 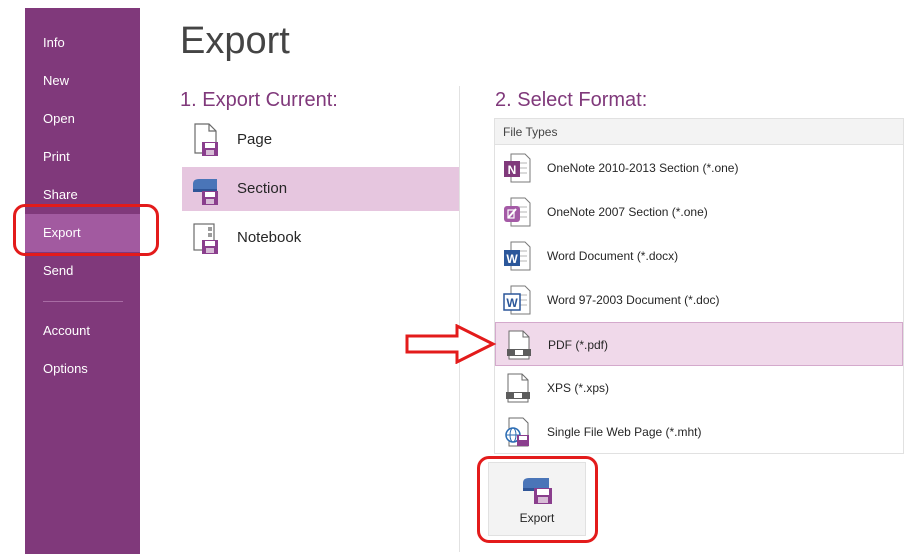 What do you see at coordinates (512, 170) in the screenshot?
I see `svg-text: N` at bounding box center [512, 170].